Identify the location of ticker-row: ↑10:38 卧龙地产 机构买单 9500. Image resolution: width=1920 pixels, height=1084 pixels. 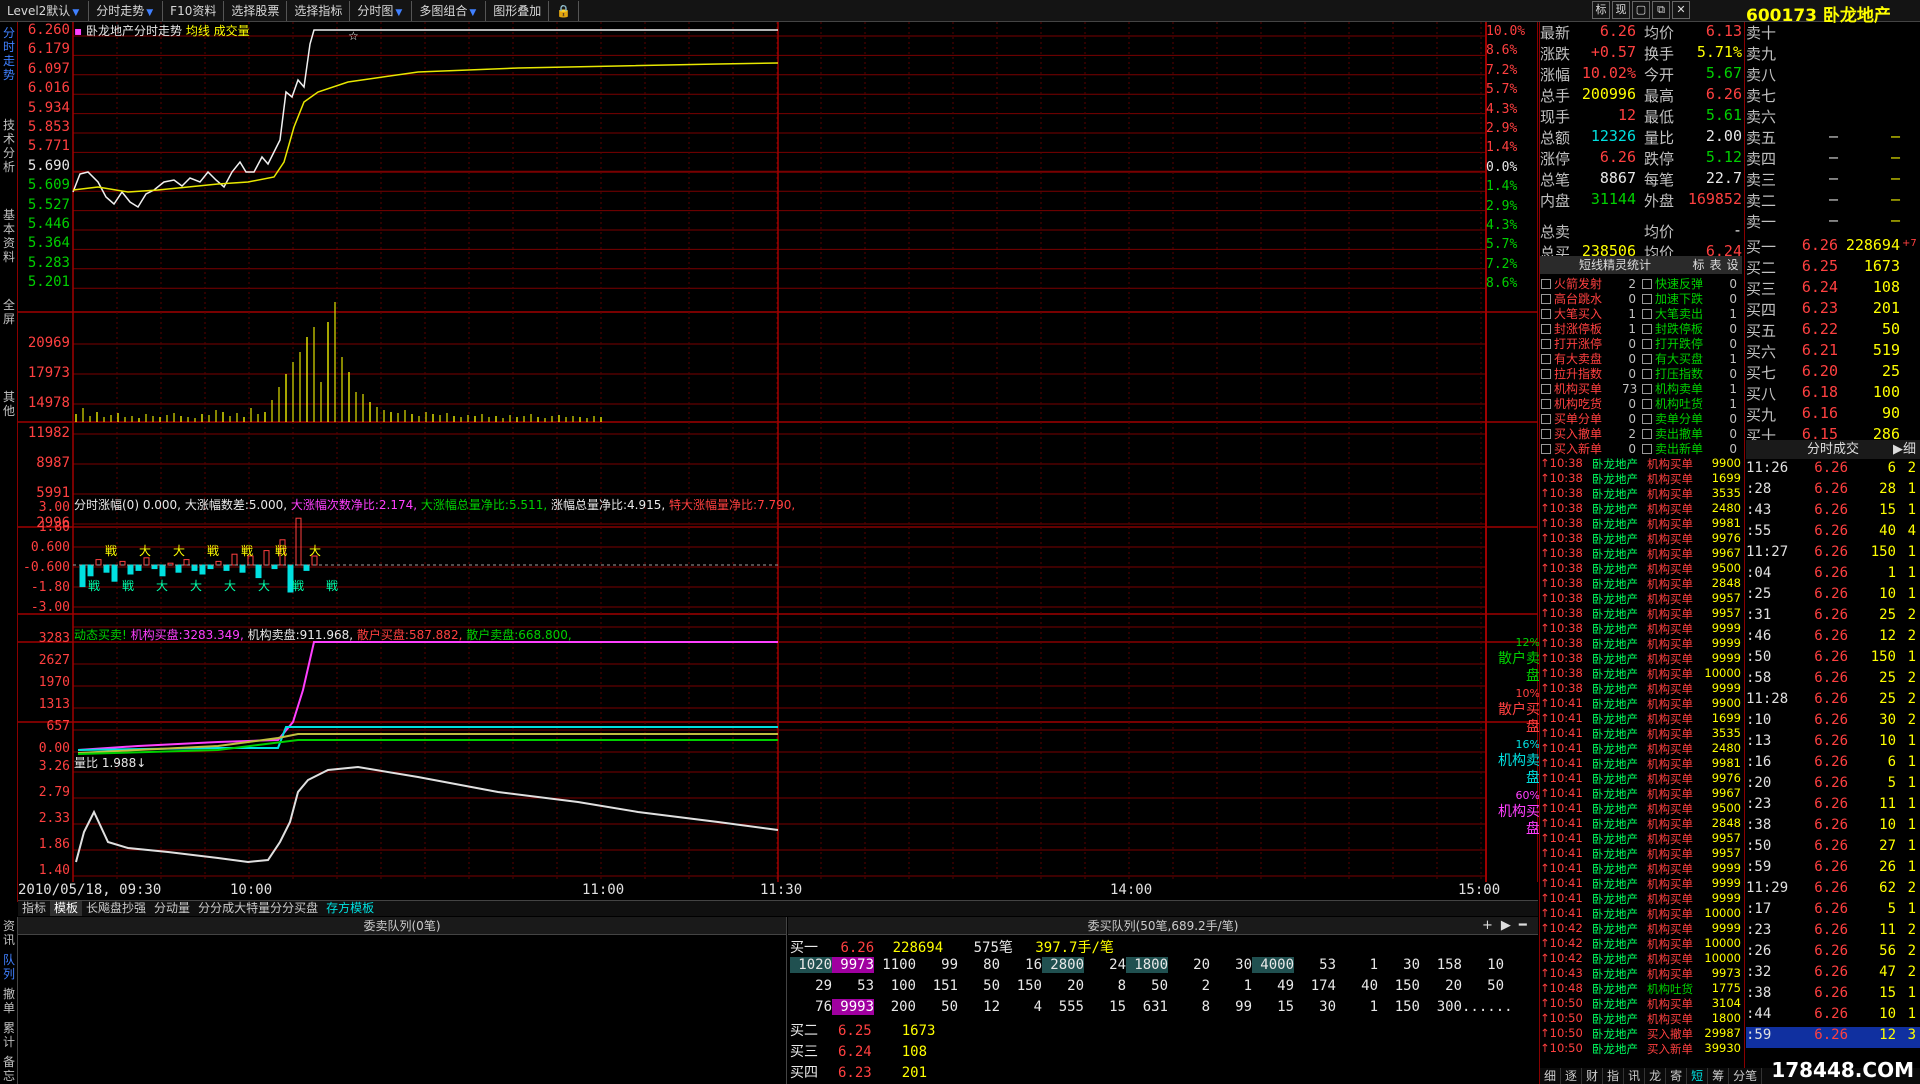
(1641, 568).